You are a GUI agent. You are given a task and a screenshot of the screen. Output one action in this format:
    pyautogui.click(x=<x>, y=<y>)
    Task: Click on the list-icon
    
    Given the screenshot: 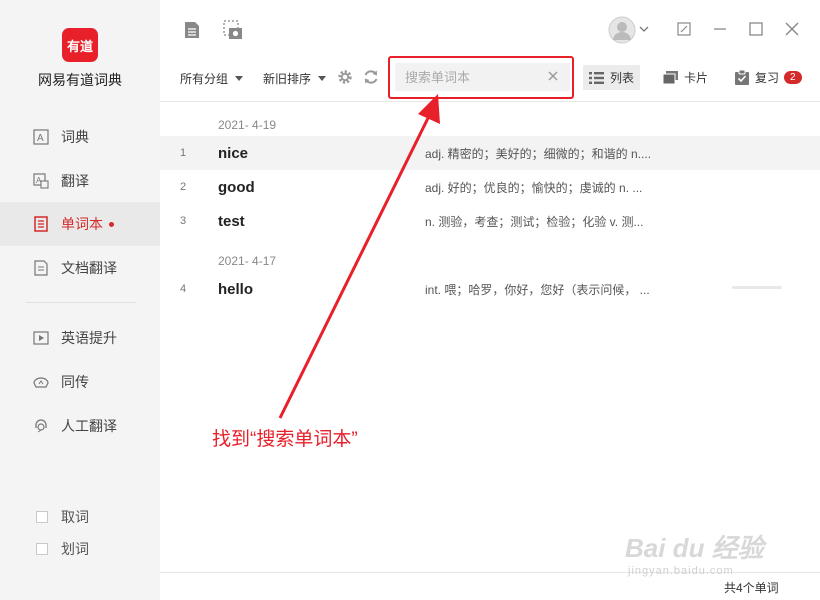 What is the action you would take?
    pyautogui.click(x=596, y=77)
    